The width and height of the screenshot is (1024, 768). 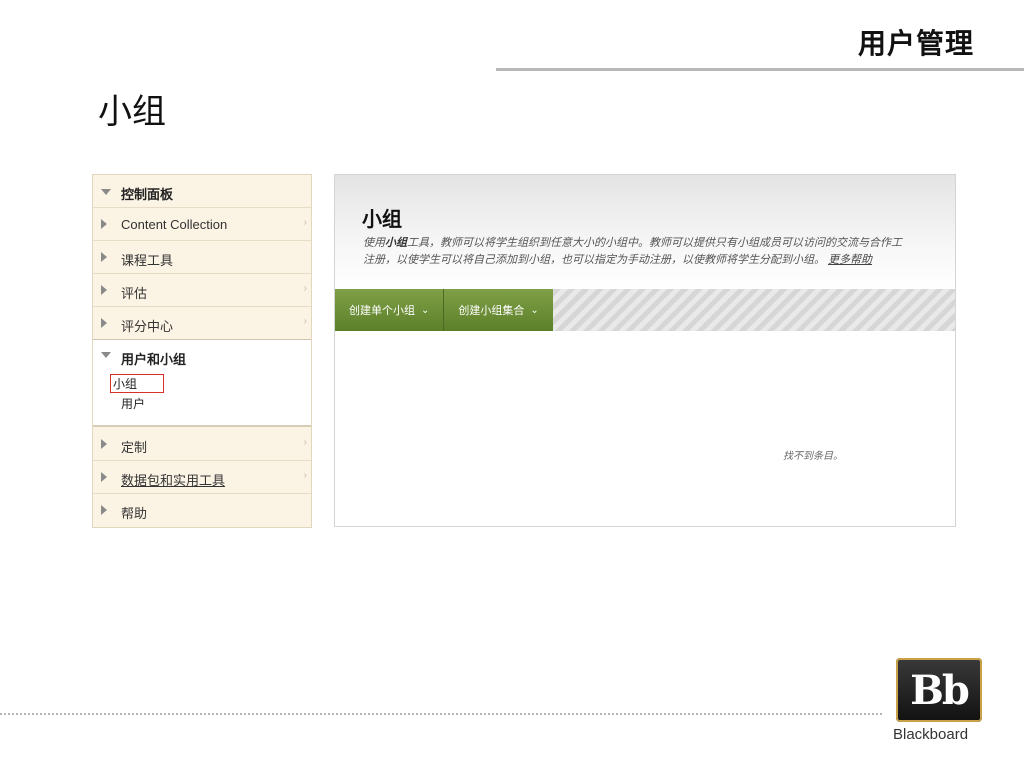 I want to click on panel-item-evaluation: 评估 ›, so click(x=202, y=290).